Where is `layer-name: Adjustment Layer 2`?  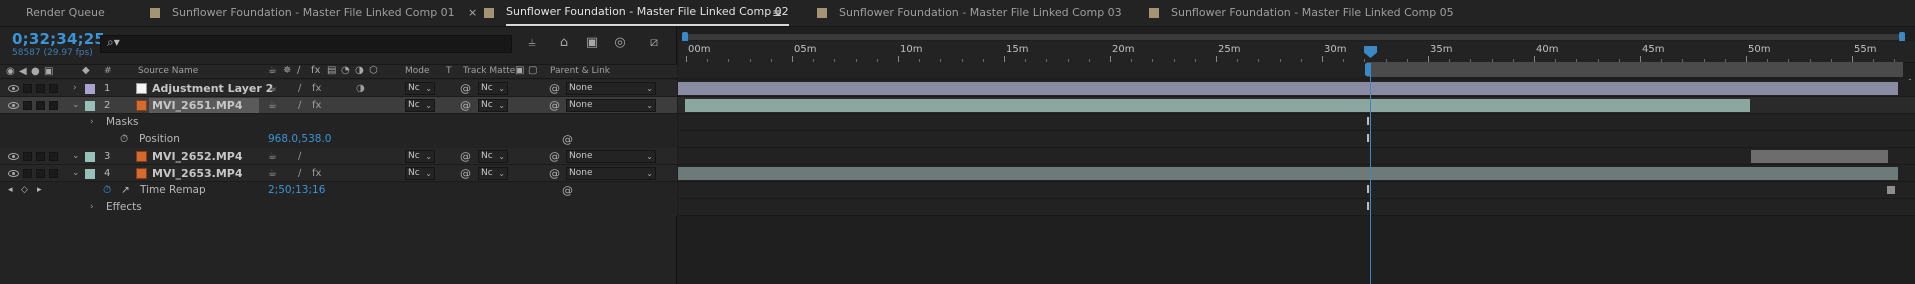
layer-name: Adjustment Layer 2 is located at coordinates (212, 88).